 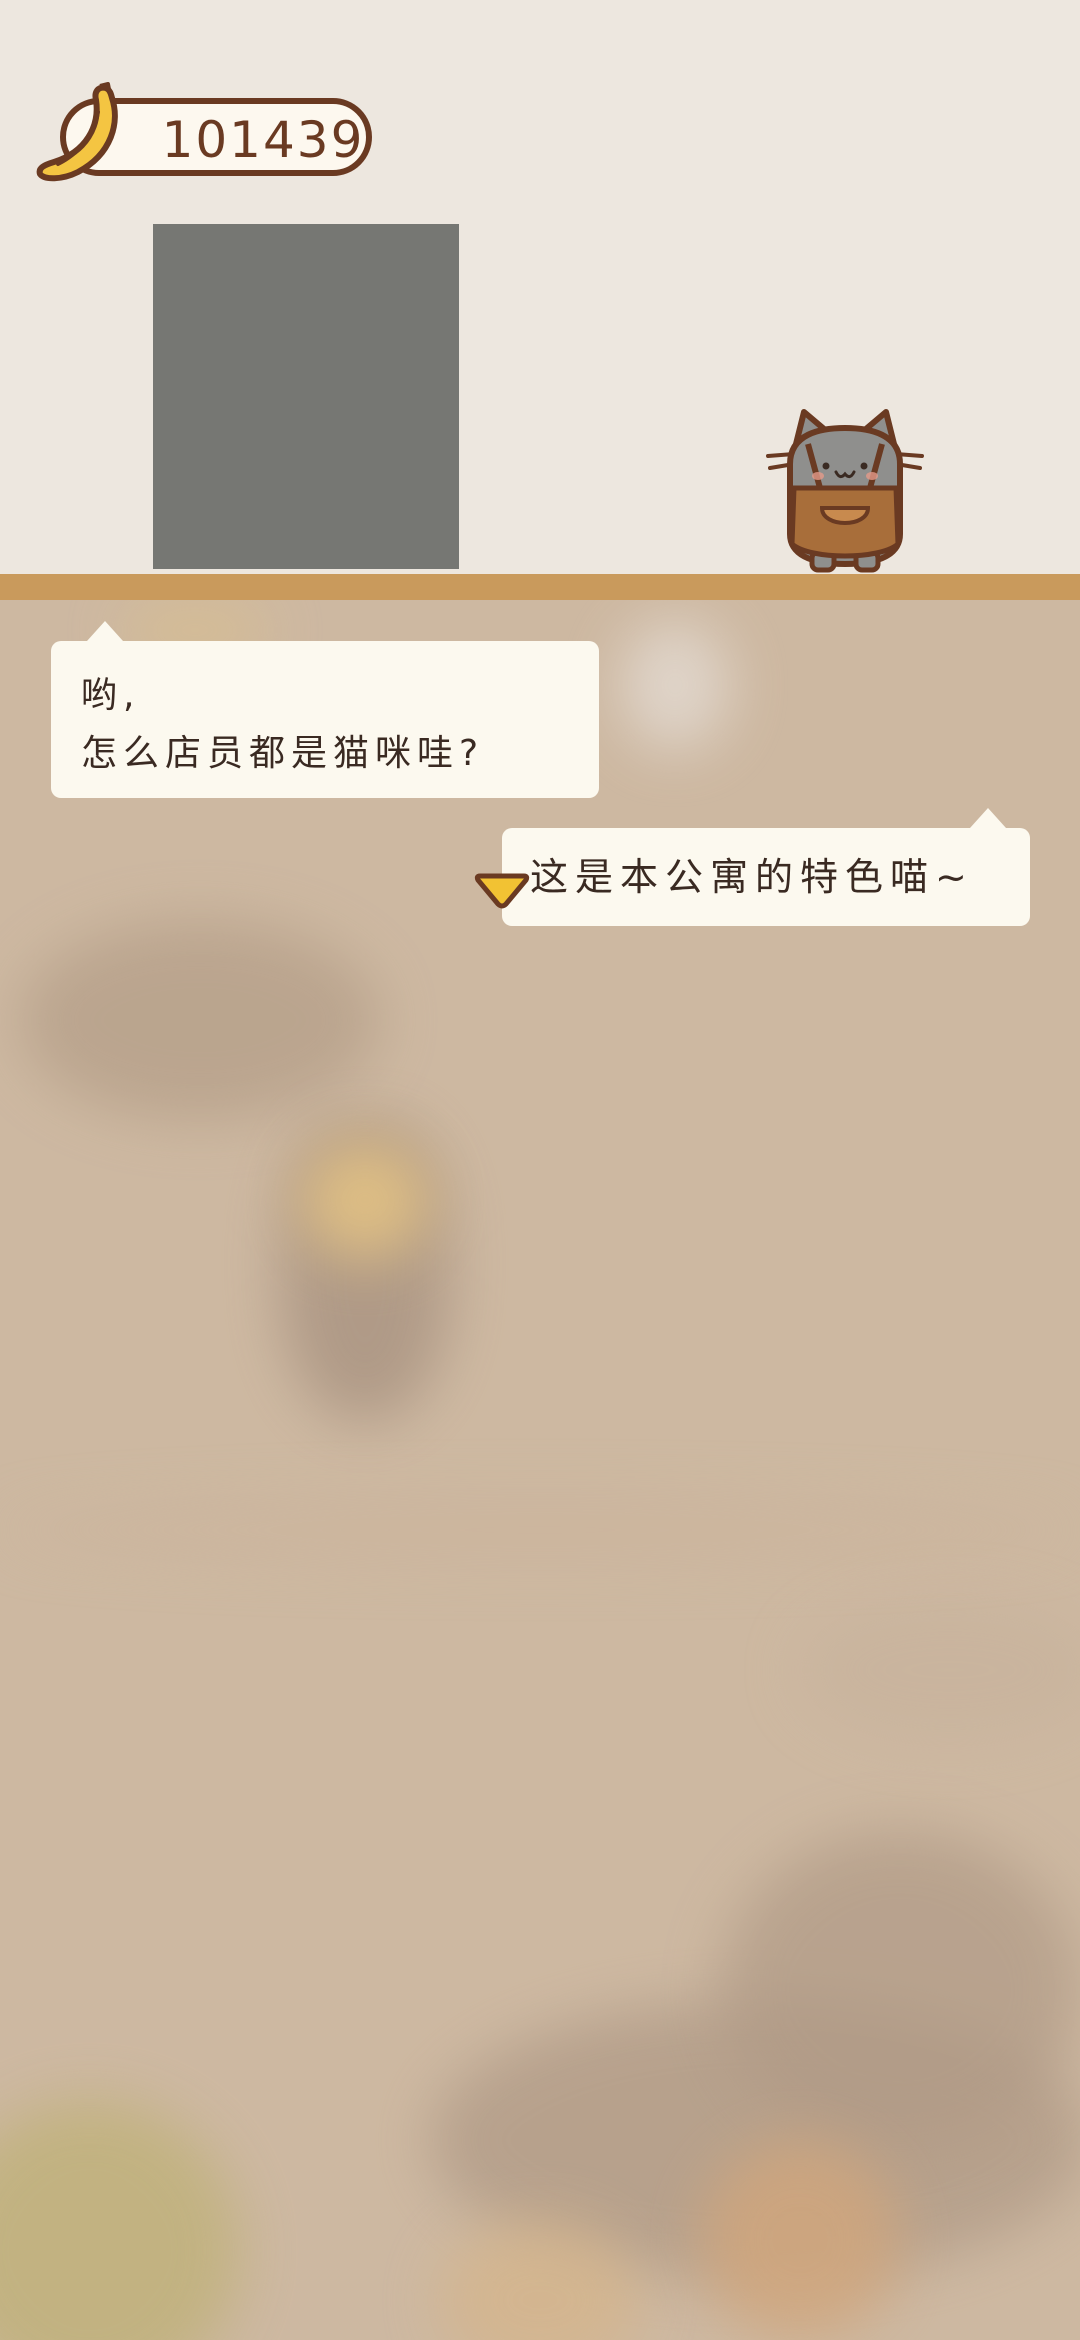 I want to click on counter-edge, so click(x=540, y=588).